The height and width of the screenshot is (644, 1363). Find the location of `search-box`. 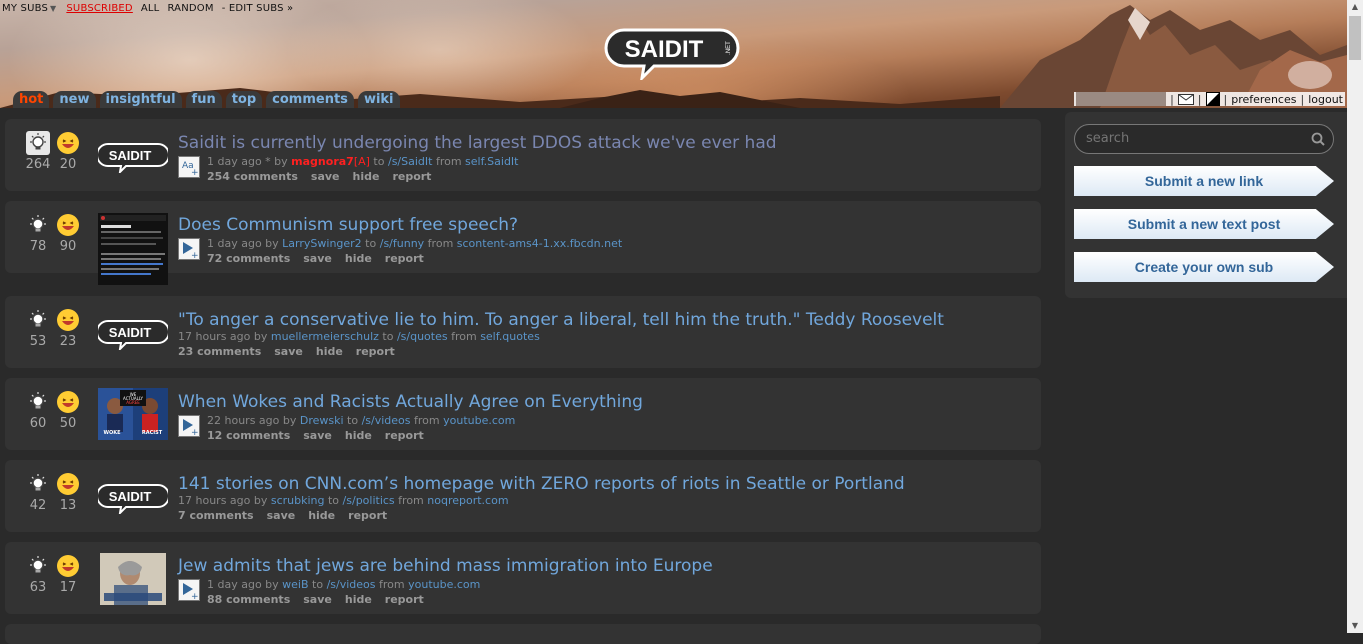

search-box is located at coordinates (1204, 139).